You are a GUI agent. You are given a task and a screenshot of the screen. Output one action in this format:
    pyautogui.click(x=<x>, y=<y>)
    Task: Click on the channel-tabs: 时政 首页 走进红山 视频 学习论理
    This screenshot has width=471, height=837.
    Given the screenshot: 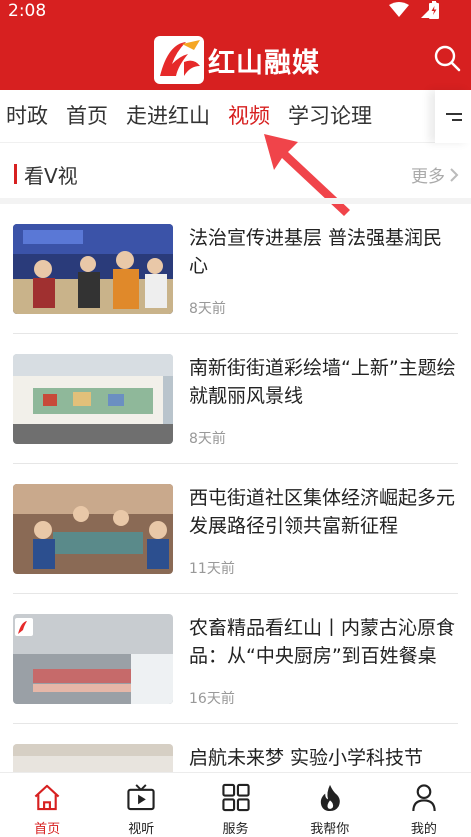 What is the action you would take?
    pyautogui.click(x=190, y=116)
    